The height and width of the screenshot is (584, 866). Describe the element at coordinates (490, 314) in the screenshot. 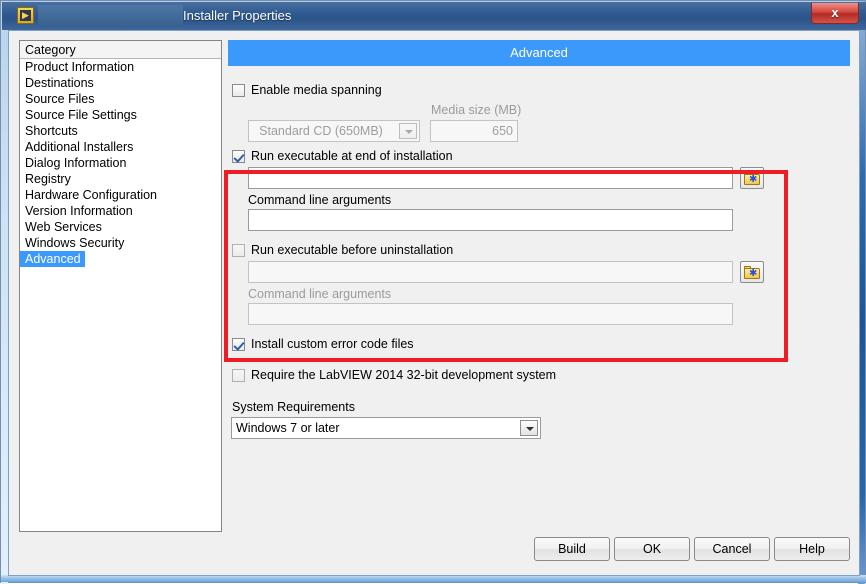

I see `run-before-uninstall-args-field` at that location.